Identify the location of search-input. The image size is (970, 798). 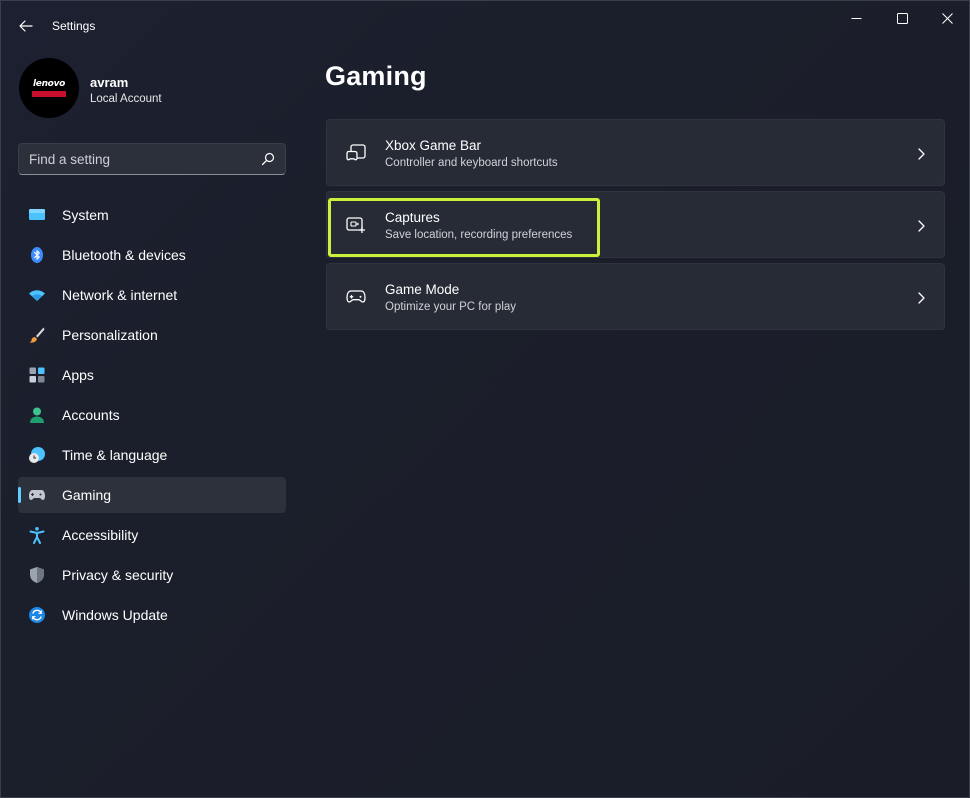
(139, 159).